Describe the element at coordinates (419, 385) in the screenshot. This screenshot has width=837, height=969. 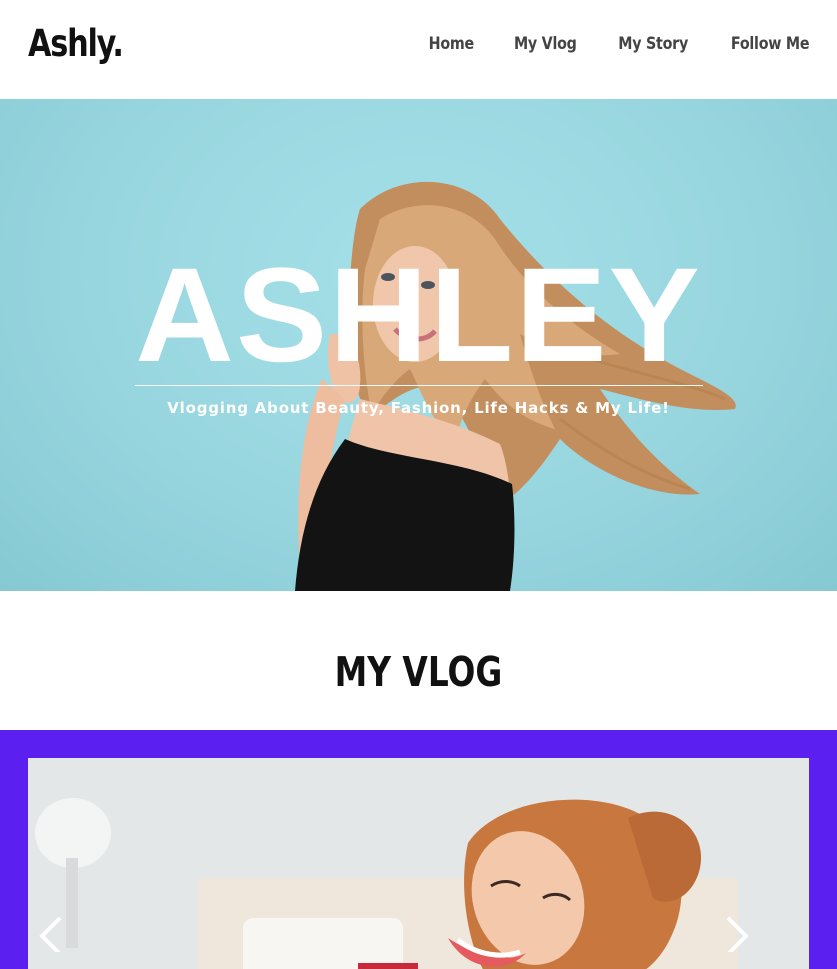
I see `hero-divider` at that location.